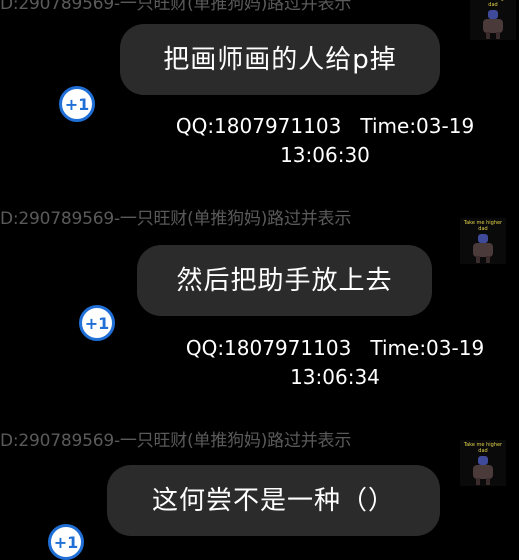 This screenshot has height=560, width=519. Describe the element at coordinates (335, 348) in the screenshot. I see `message-2-meta-line1: QQ:1807971103 Time:03-19` at that location.